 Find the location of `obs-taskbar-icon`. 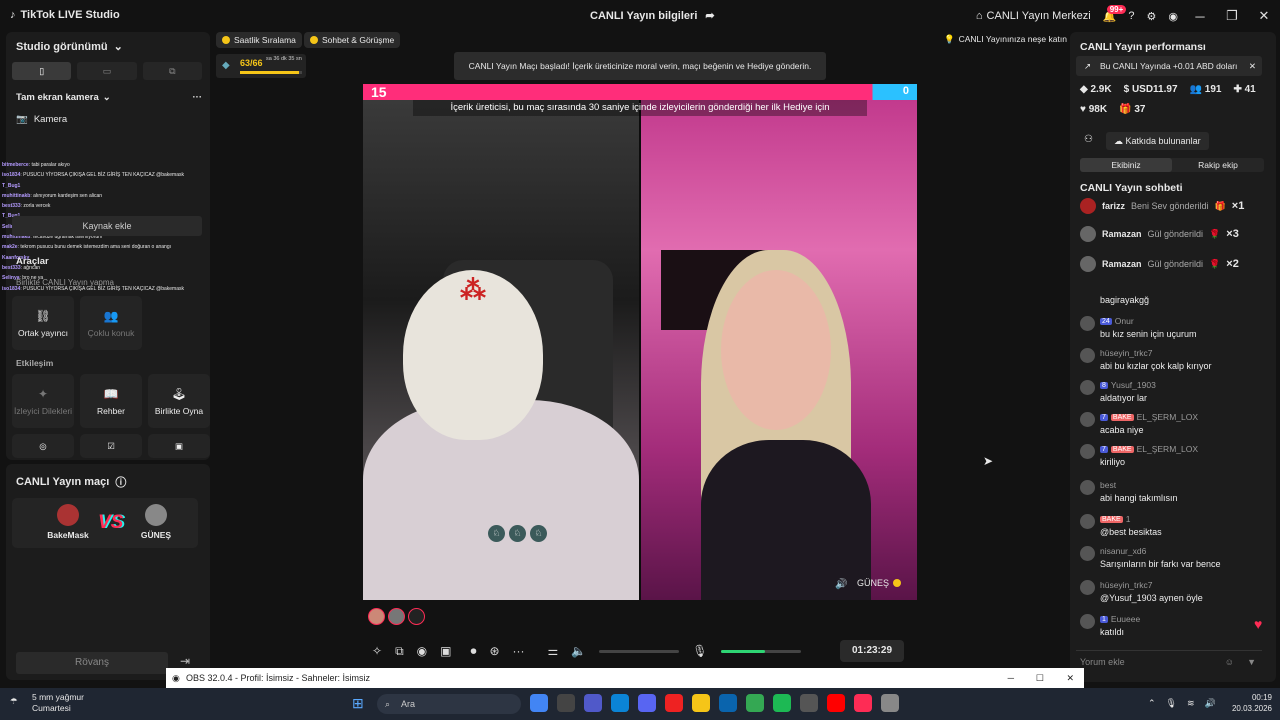

obs-taskbar-icon is located at coordinates (809, 703).